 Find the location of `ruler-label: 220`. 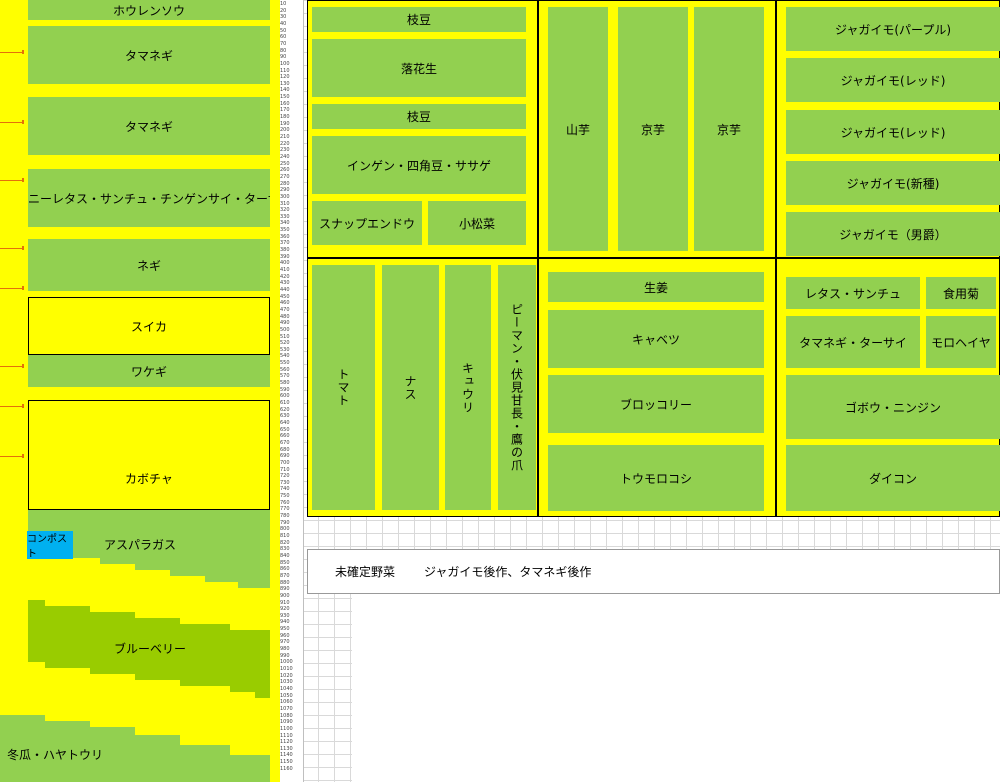

ruler-label: 220 is located at coordinates (285, 143).